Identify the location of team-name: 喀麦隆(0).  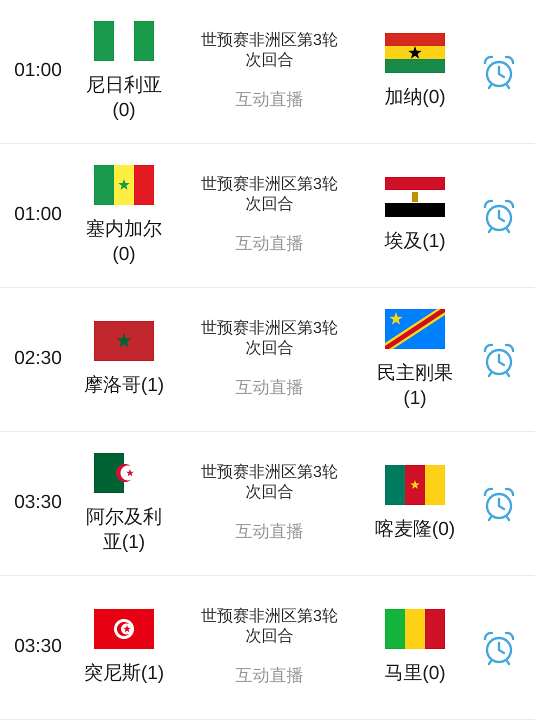
(415, 530).